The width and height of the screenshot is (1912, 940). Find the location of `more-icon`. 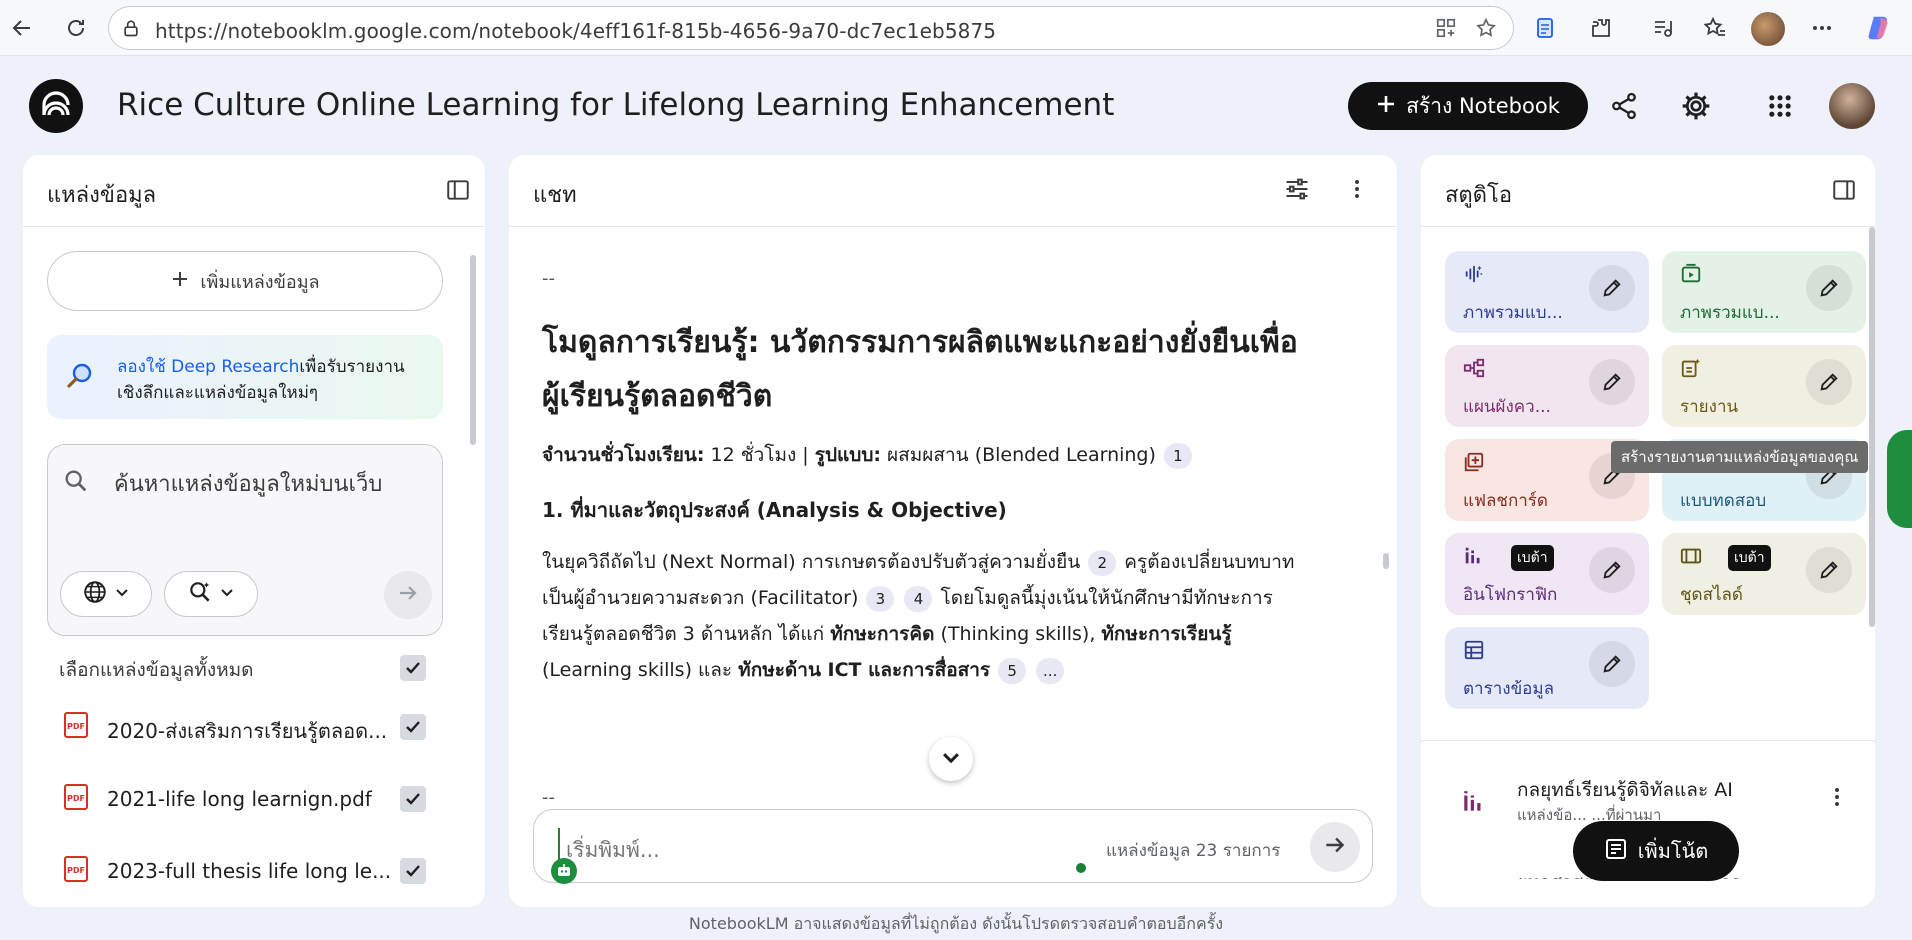

more-icon is located at coordinates (1822, 28).